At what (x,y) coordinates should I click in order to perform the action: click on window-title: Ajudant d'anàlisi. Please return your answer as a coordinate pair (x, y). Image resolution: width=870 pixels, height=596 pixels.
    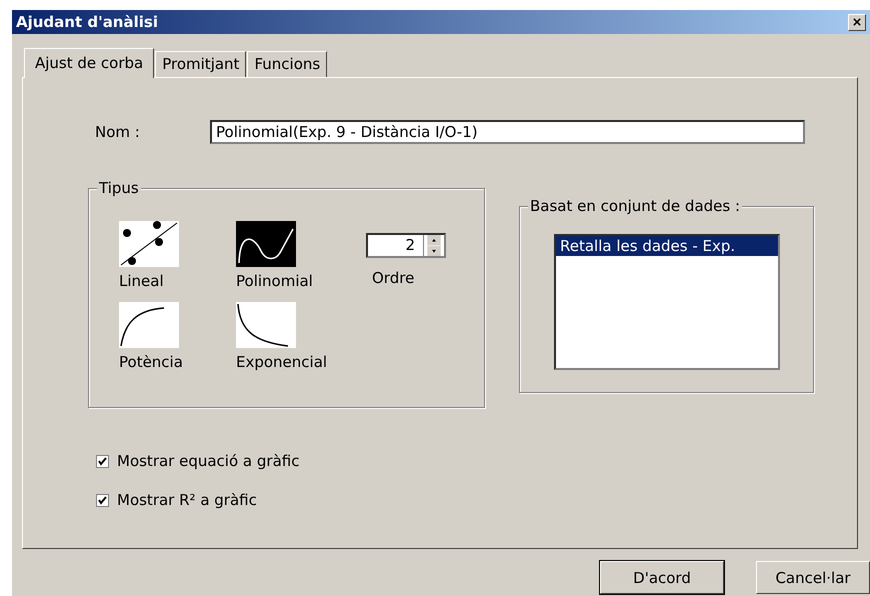
    Looking at the image, I should click on (87, 22).